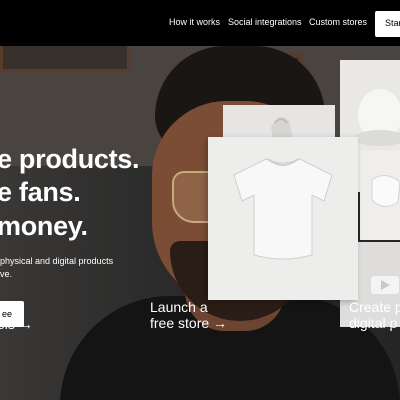 Image resolution: width=400 pixels, height=400 pixels. I want to click on nav-custom-stores: Custom stores, so click(338, 22).